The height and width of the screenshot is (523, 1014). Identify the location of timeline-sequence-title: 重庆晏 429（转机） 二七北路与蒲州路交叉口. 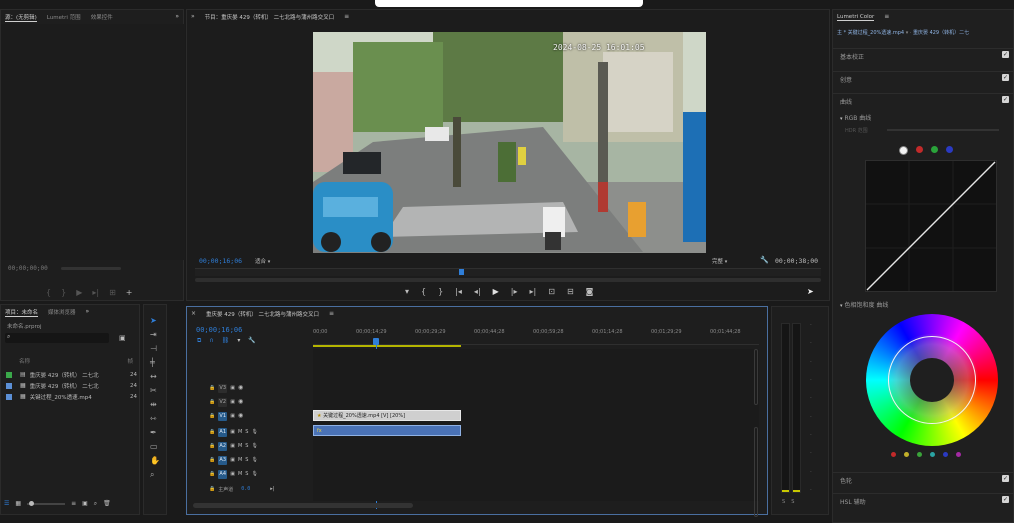
(262, 314).